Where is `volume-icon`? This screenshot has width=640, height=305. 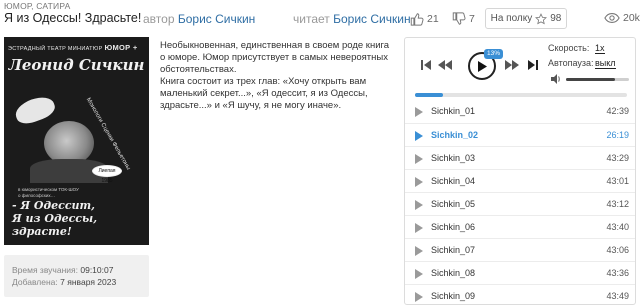 volume-icon is located at coordinates (556, 79).